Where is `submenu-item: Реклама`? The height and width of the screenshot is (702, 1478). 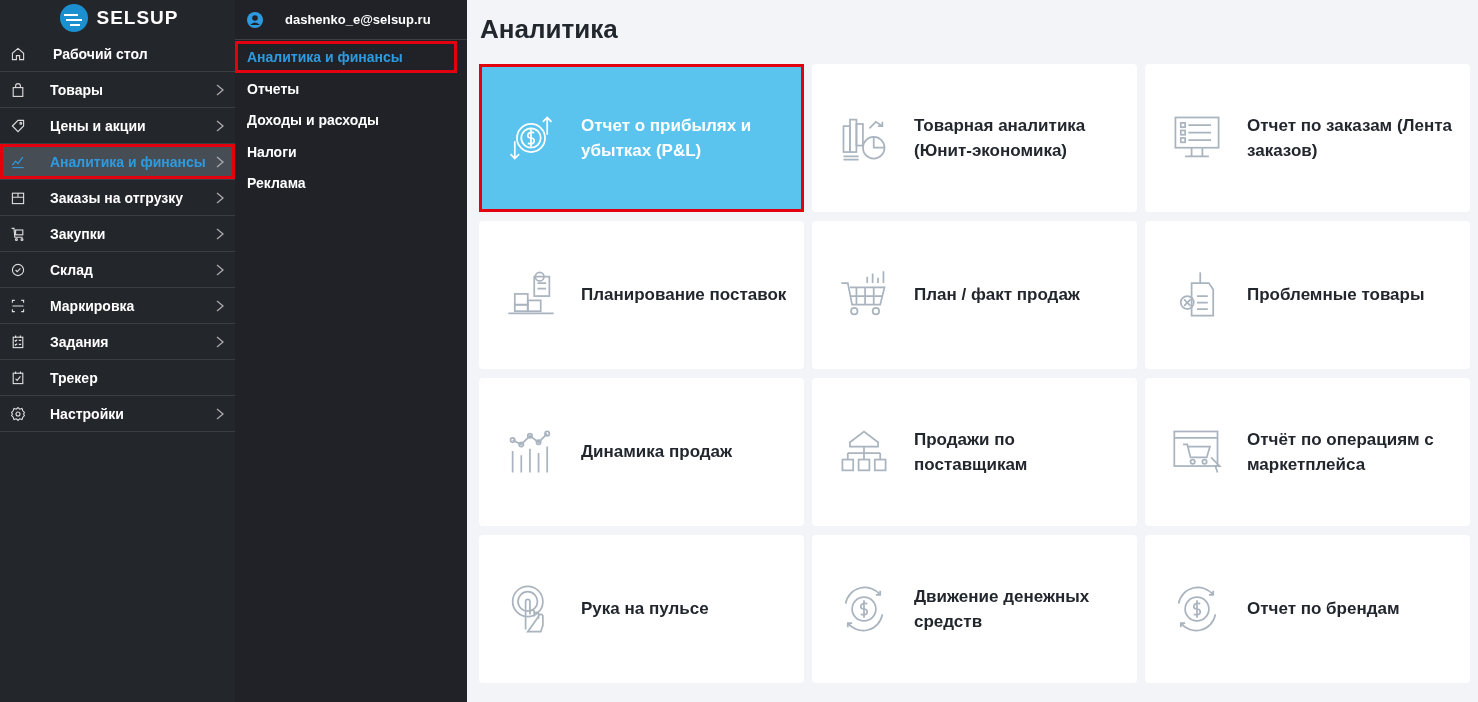 submenu-item: Реклама is located at coordinates (275, 183).